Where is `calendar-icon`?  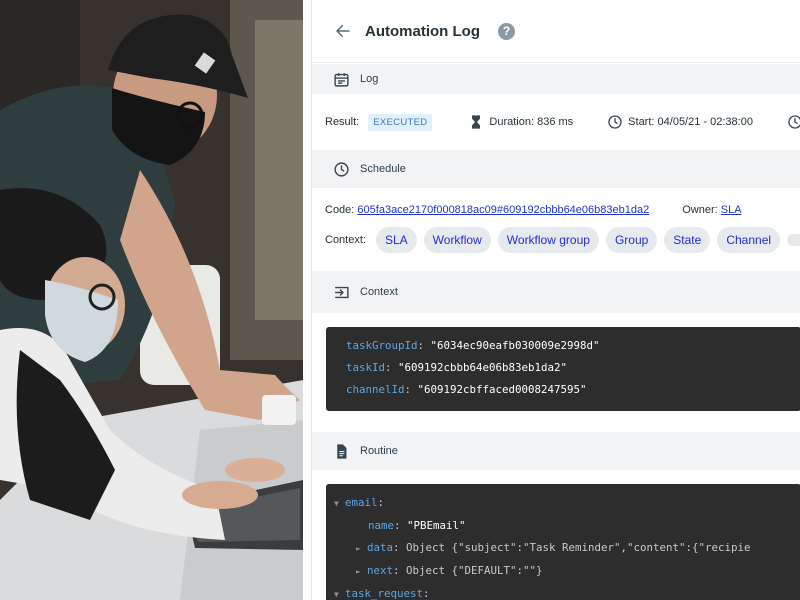
calendar-icon is located at coordinates (341, 79).